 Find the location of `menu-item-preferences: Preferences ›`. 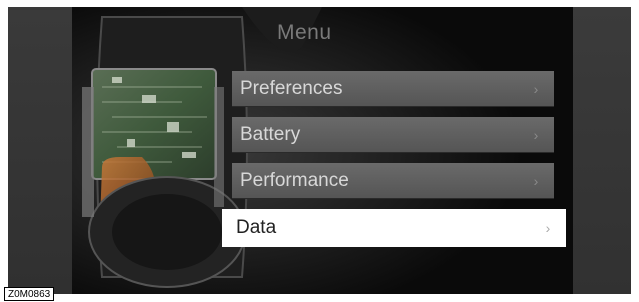

menu-item-preferences: Preferences › is located at coordinates (393, 89).